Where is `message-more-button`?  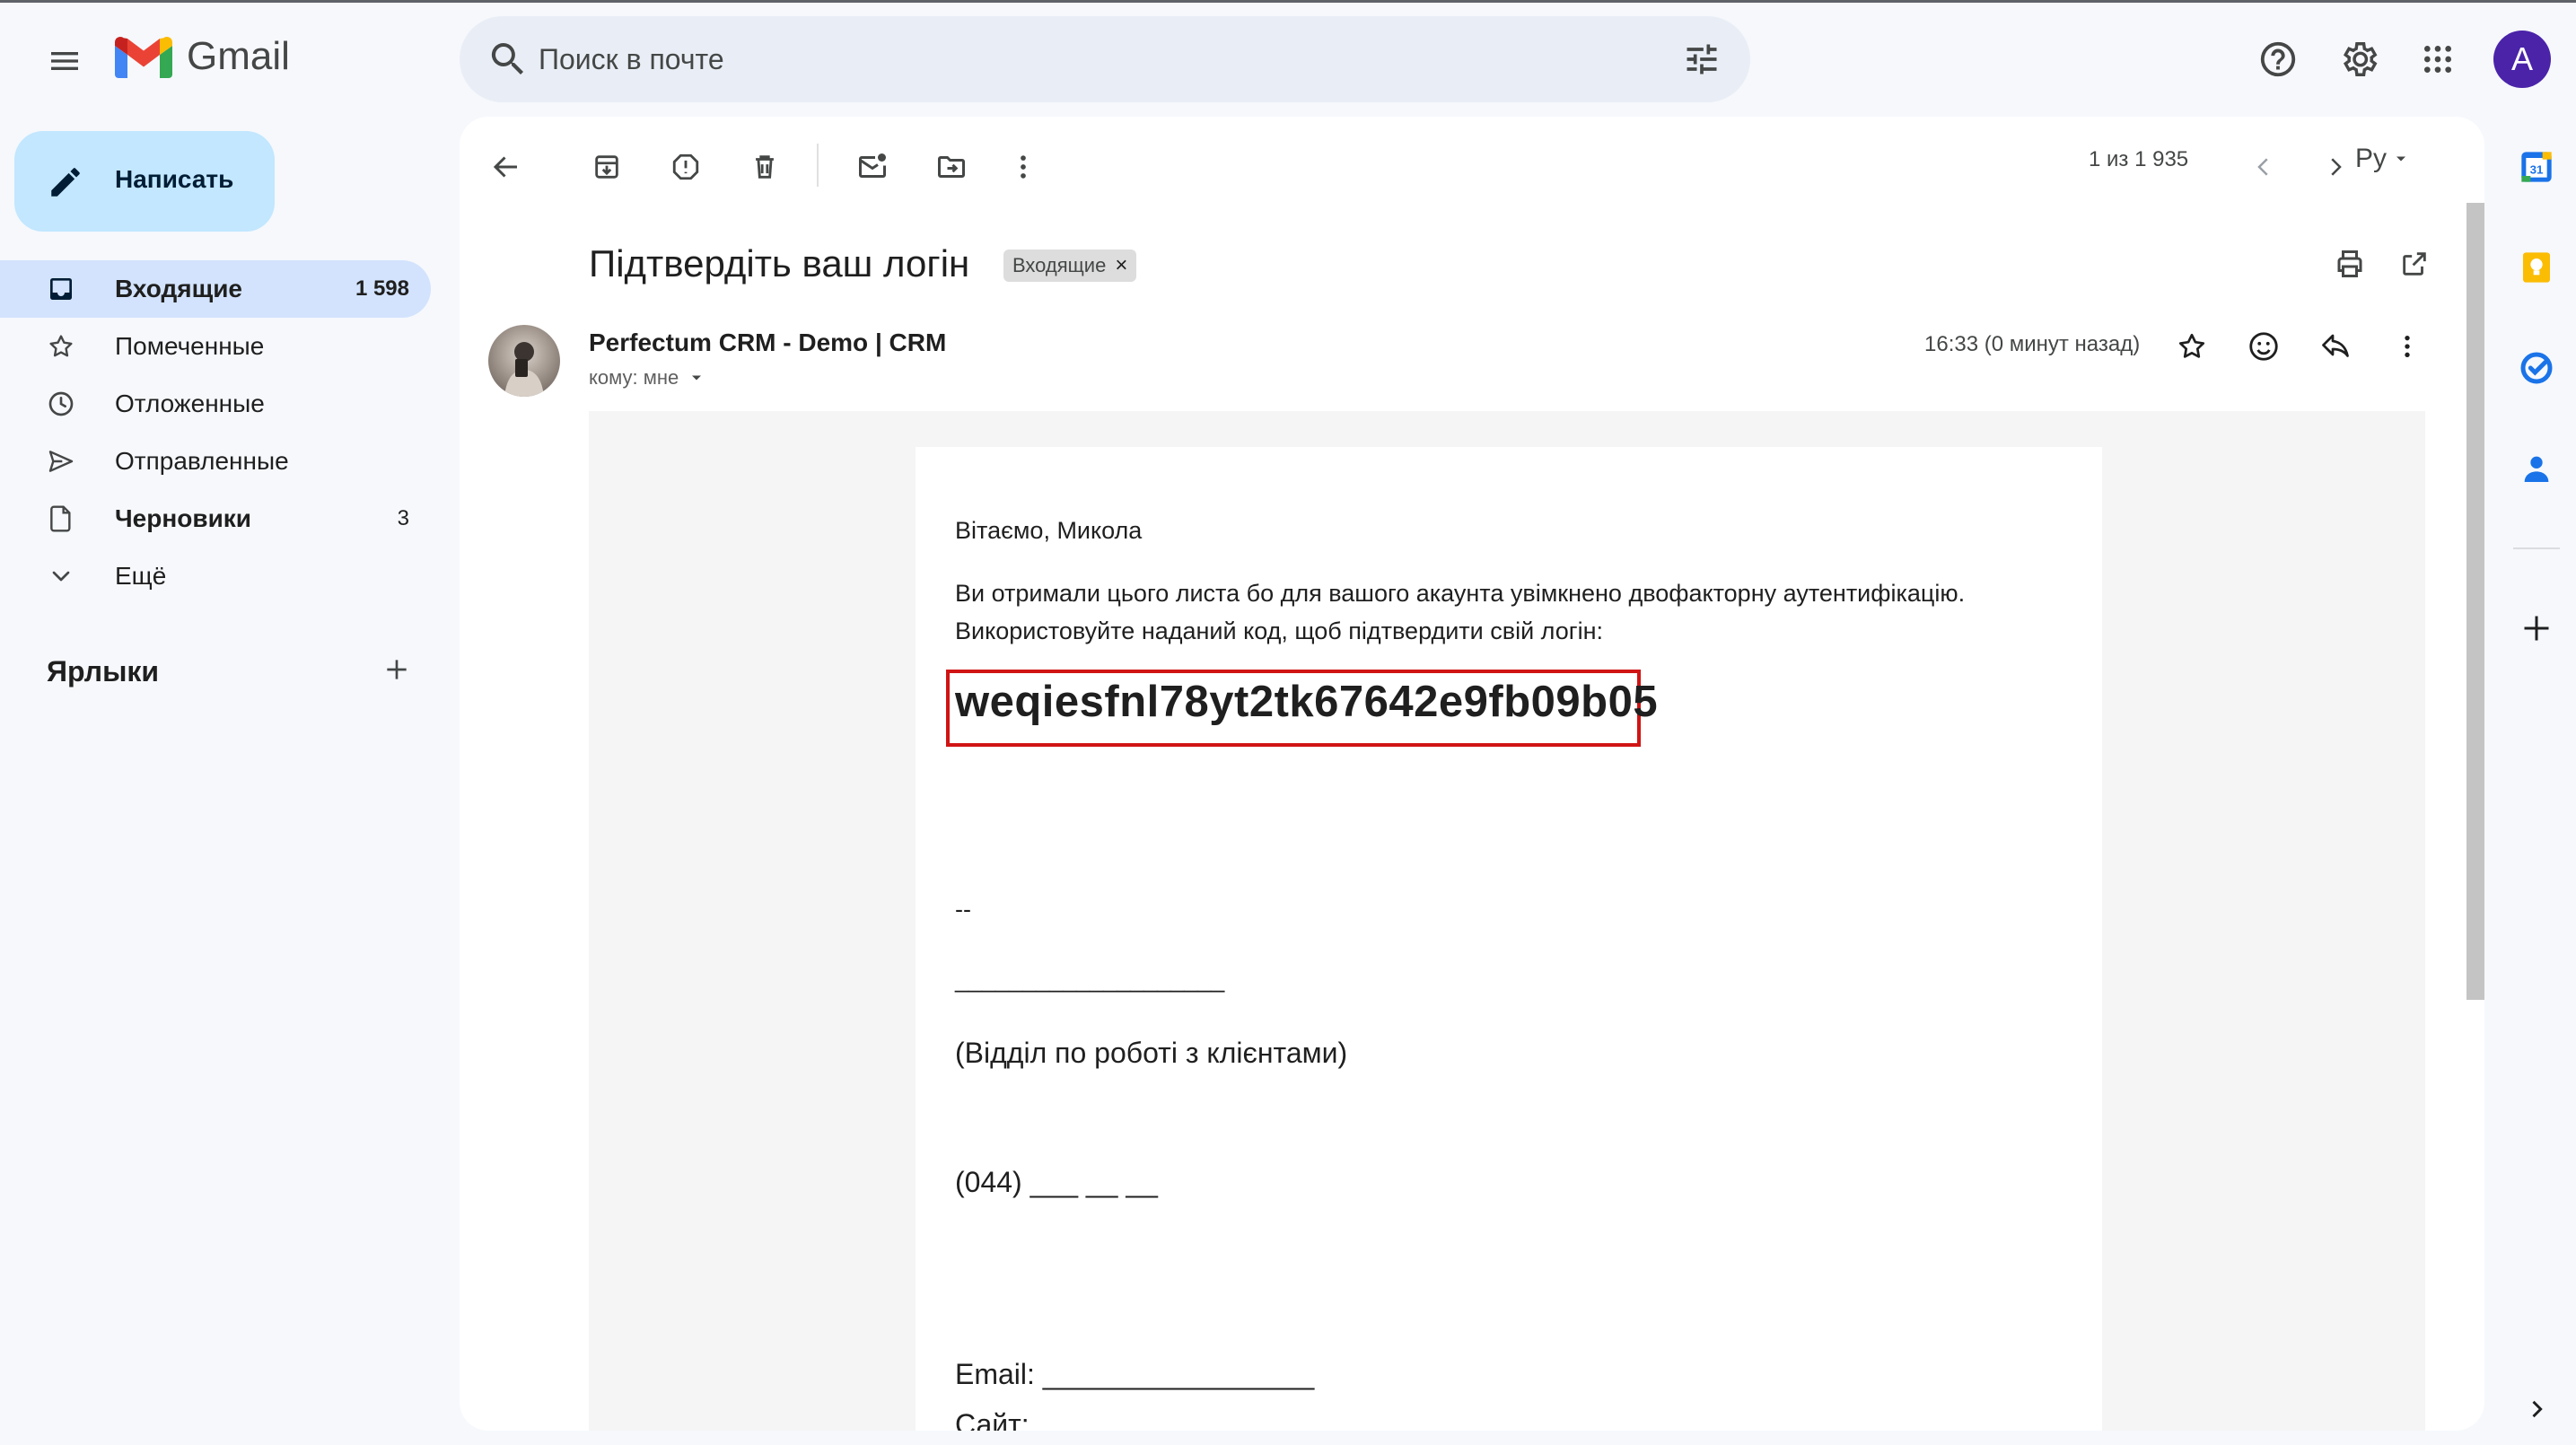 message-more-button is located at coordinates (2407, 346).